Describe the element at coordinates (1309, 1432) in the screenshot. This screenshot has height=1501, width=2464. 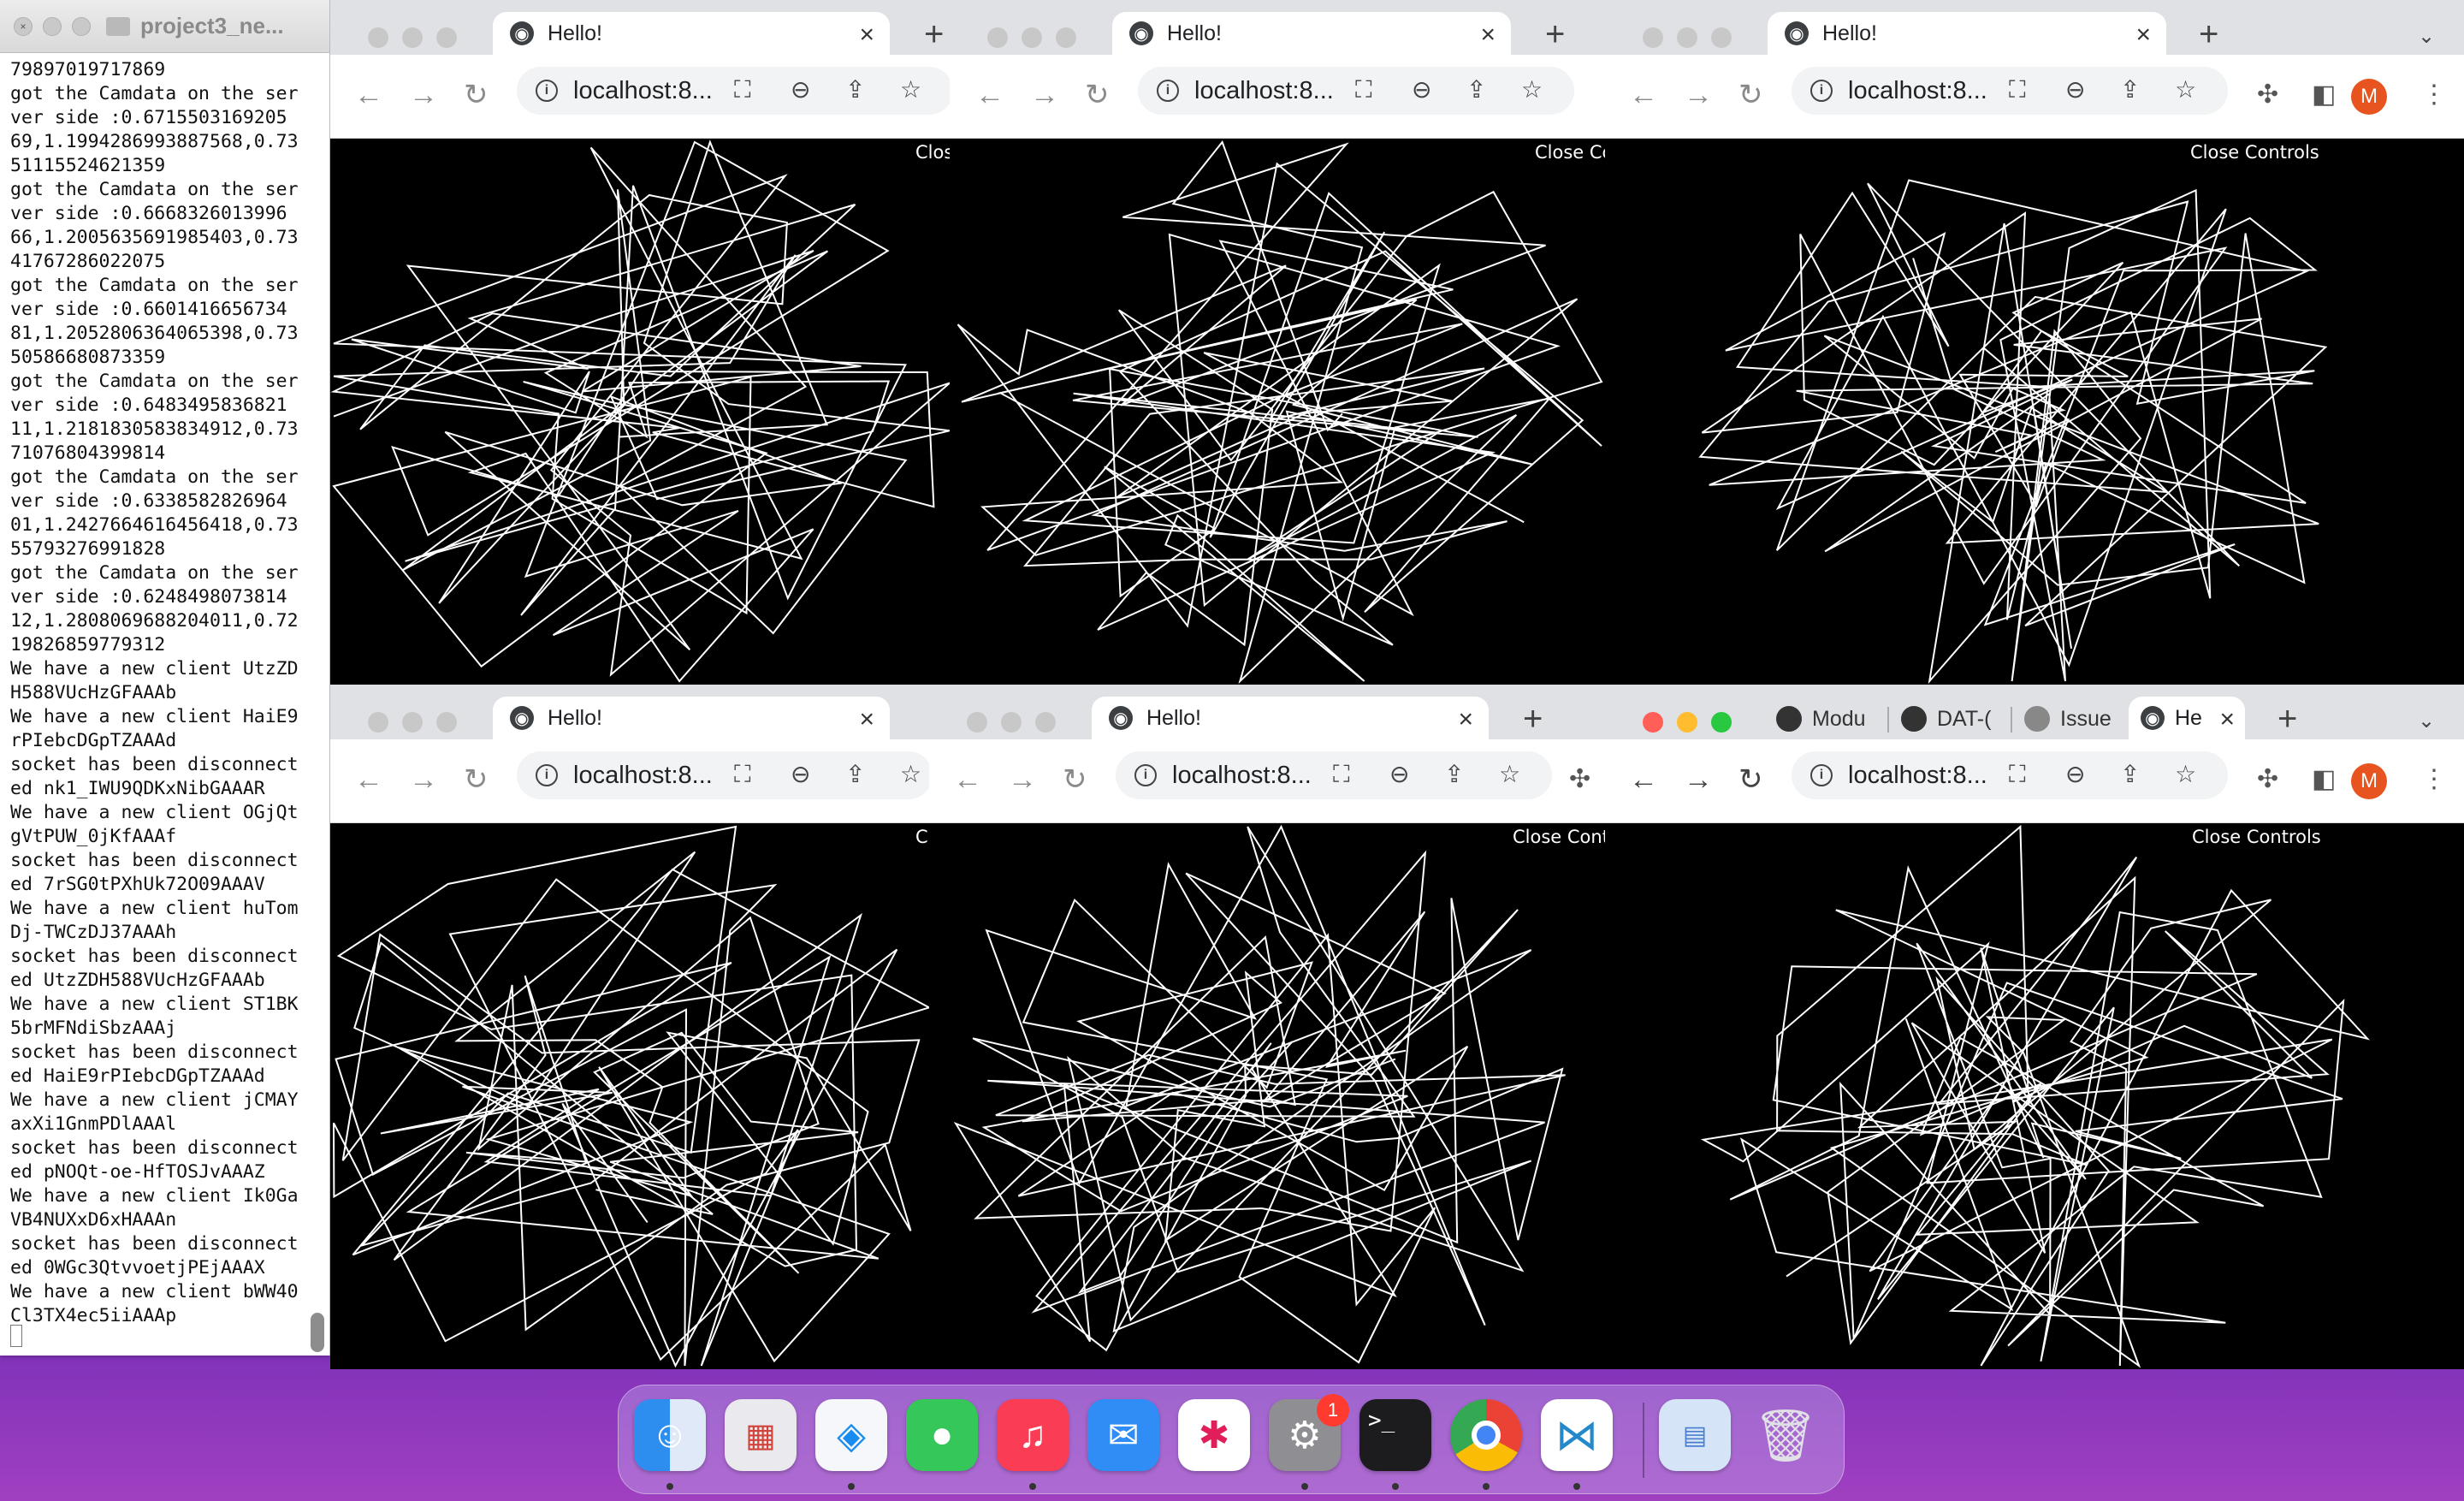
I see `system-preferences-gear-icon: ⚙ 1` at that location.